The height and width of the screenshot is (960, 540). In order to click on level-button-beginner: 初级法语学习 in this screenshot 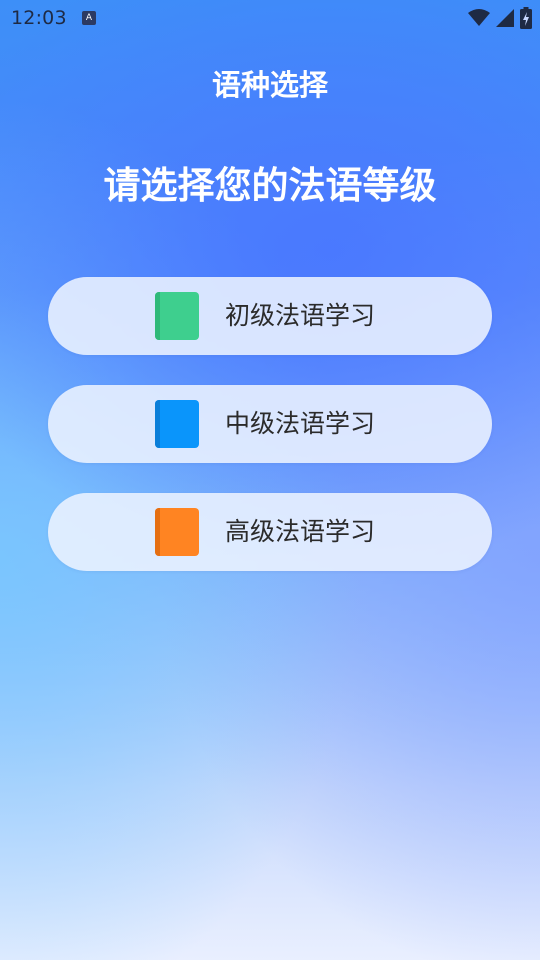, I will do `click(270, 316)`.